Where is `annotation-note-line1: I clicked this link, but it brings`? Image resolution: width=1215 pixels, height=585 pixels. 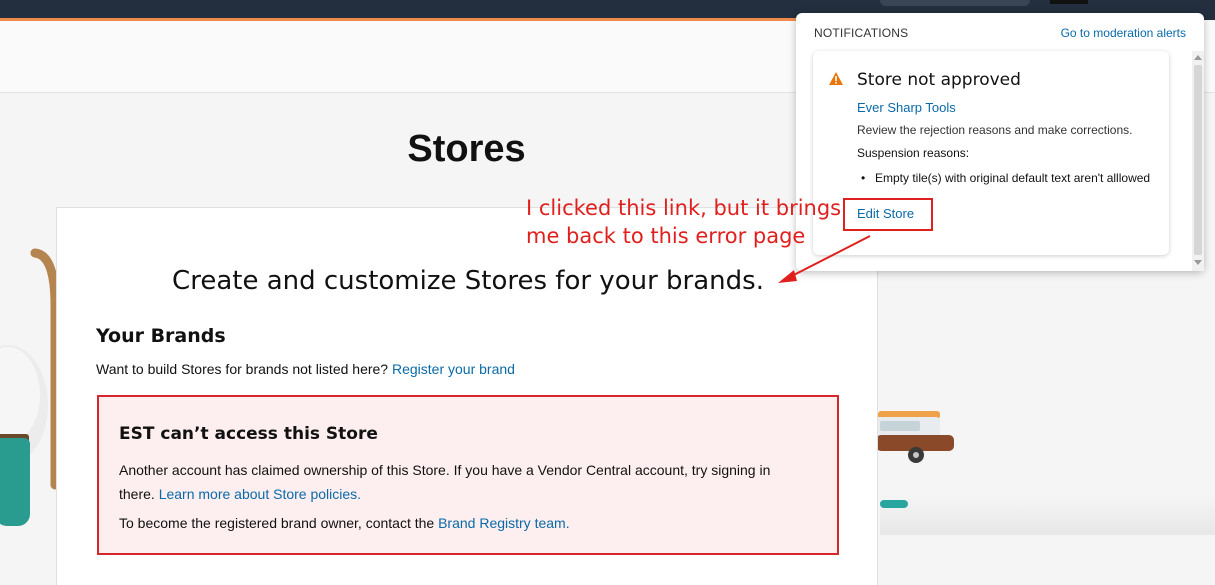
annotation-note-line1: I clicked this link, but it brings is located at coordinates (684, 208).